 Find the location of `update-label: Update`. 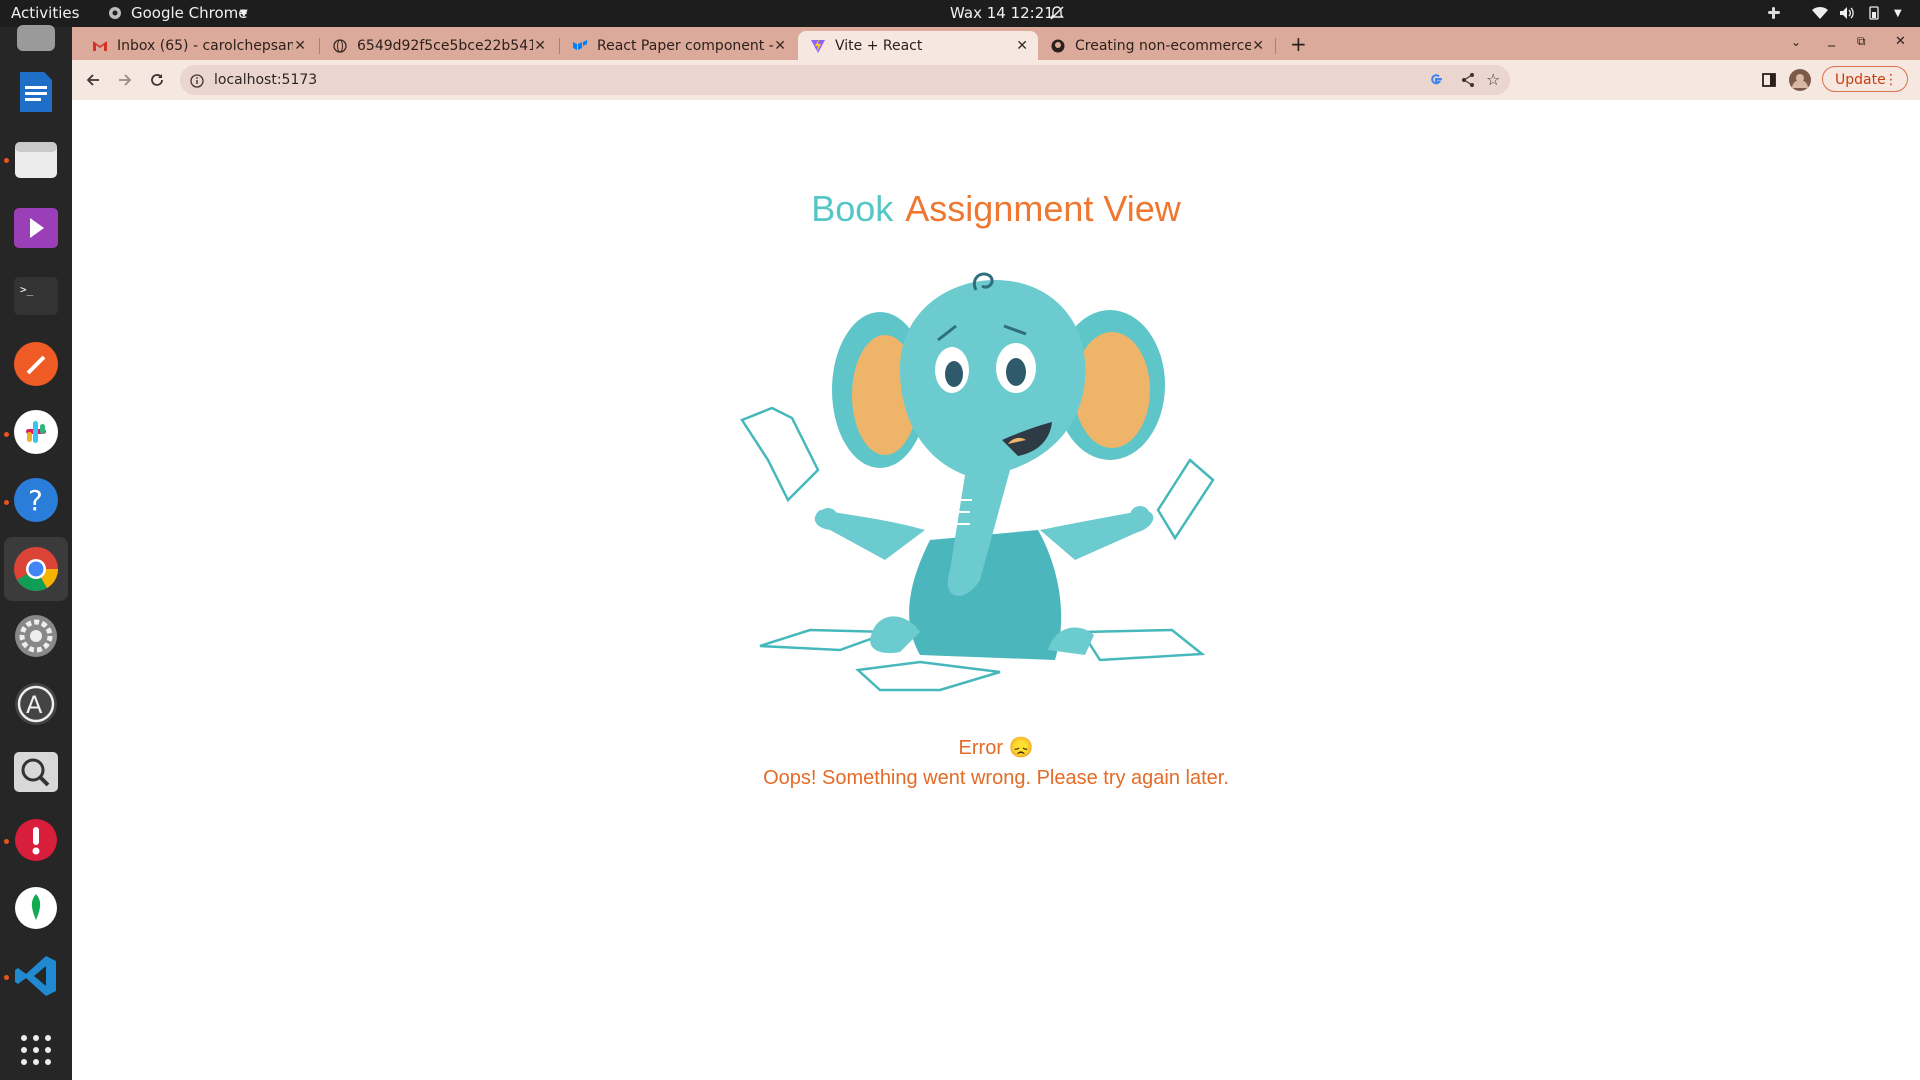

update-label: Update is located at coordinates (1860, 80).